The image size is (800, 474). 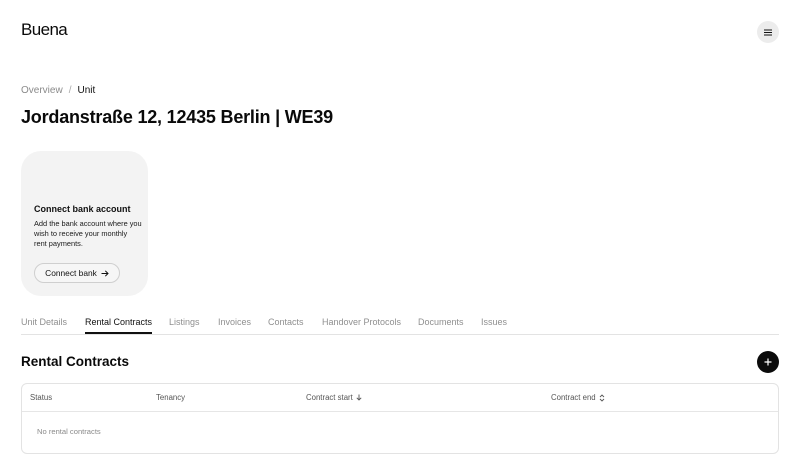 I want to click on column-label: Status, so click(x=41, y=397).